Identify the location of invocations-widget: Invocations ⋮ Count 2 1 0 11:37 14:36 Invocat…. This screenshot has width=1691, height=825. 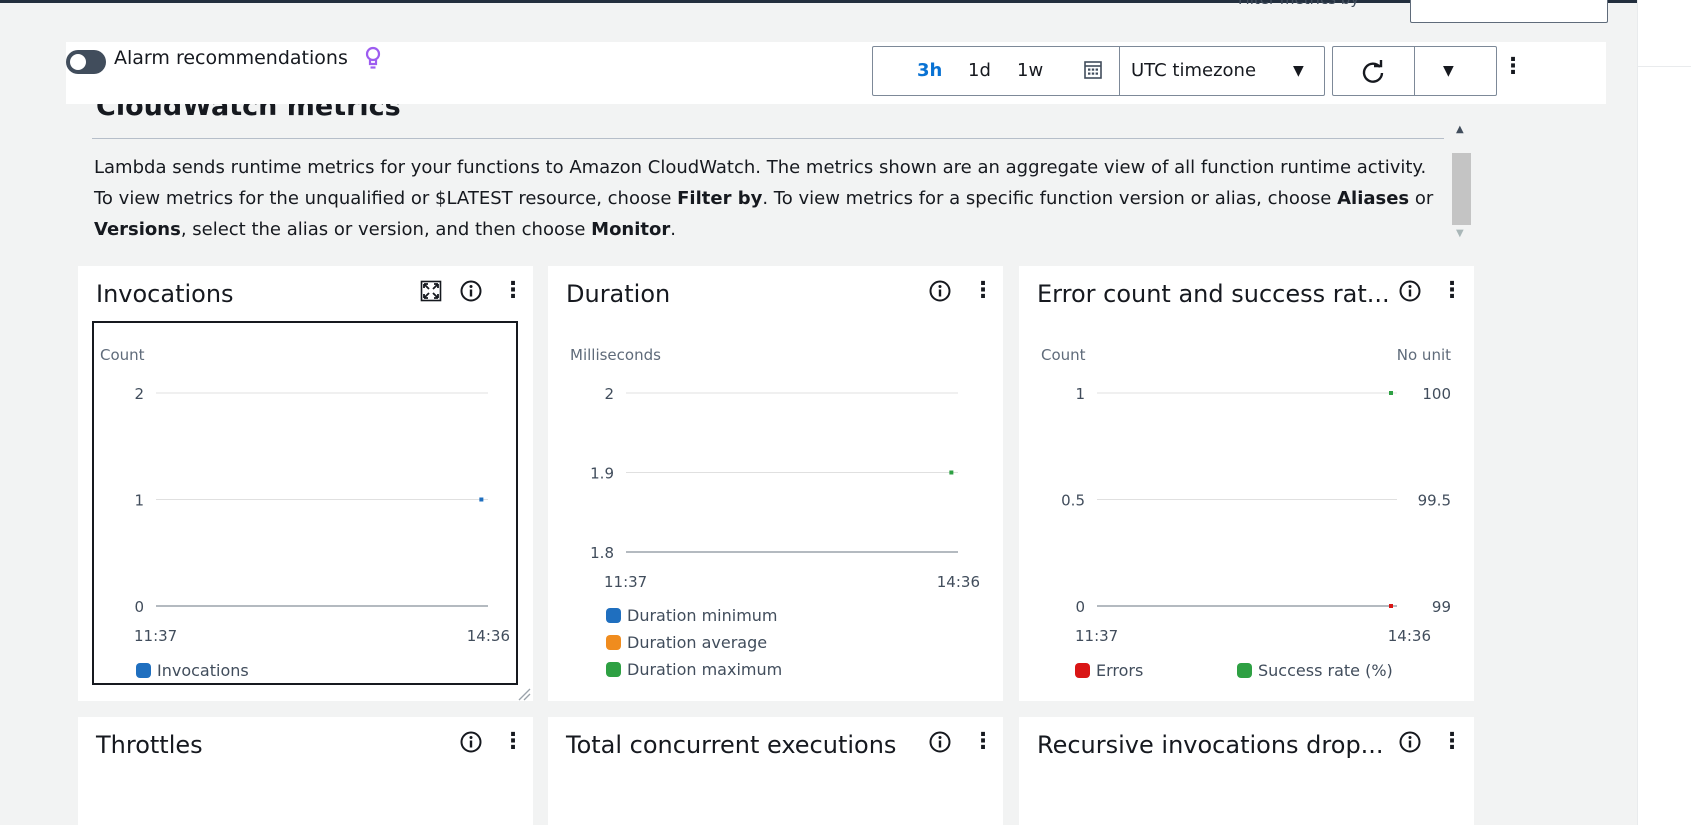
(305, 483).